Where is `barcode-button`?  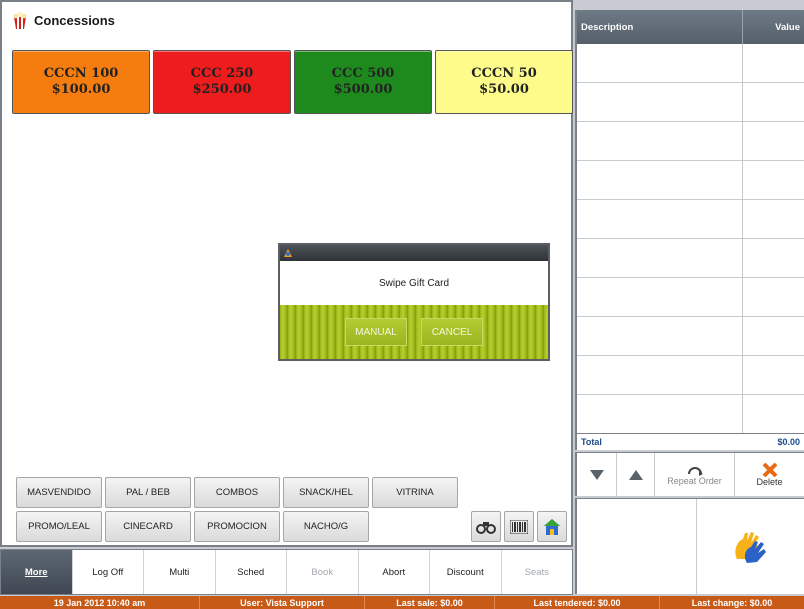 barcode-button is located at coordinates (519, 526).